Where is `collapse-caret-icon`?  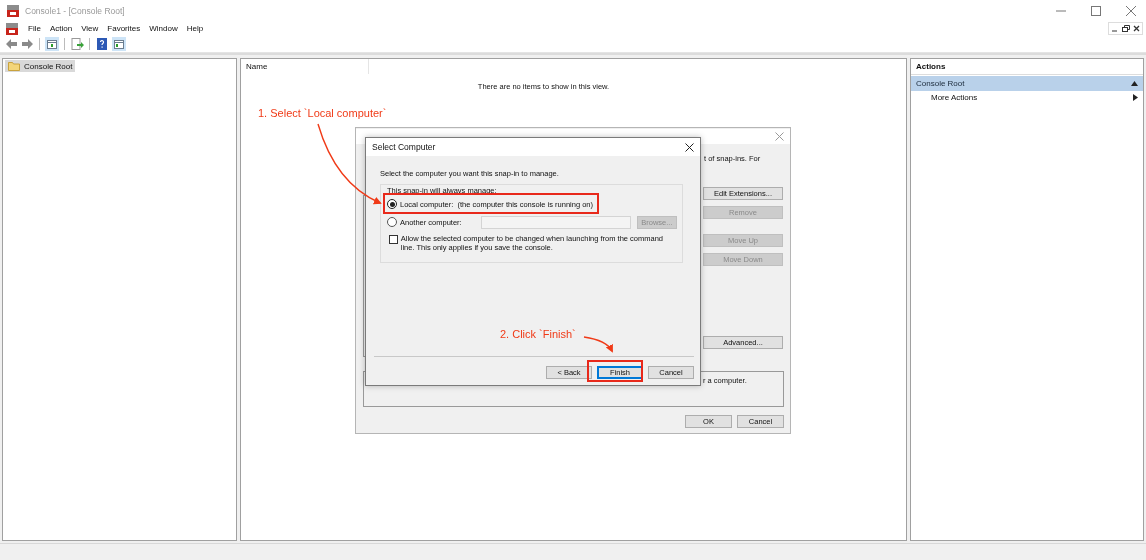 collapse-caret-icon is located at coordinates (1134, 83).